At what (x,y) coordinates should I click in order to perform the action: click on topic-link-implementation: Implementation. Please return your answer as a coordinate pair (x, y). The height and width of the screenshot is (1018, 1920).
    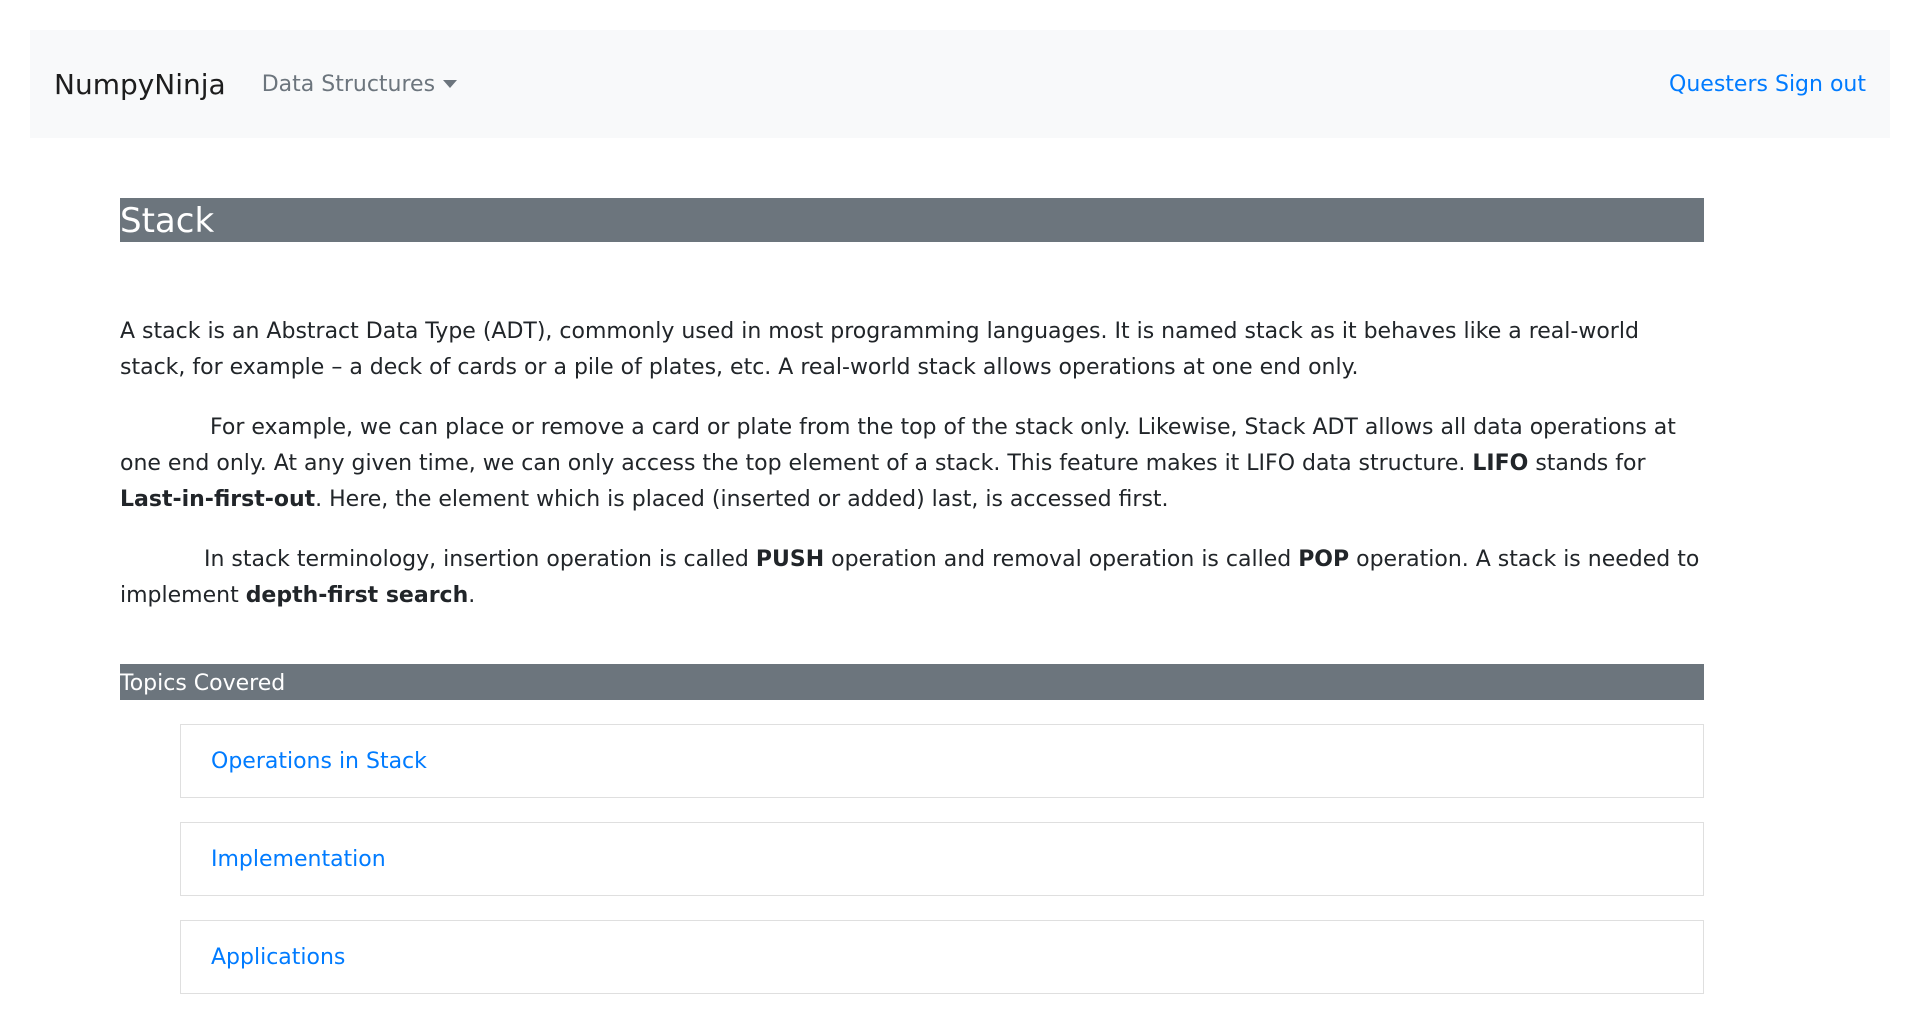
    Looking at the image, I should click on (298, 859).